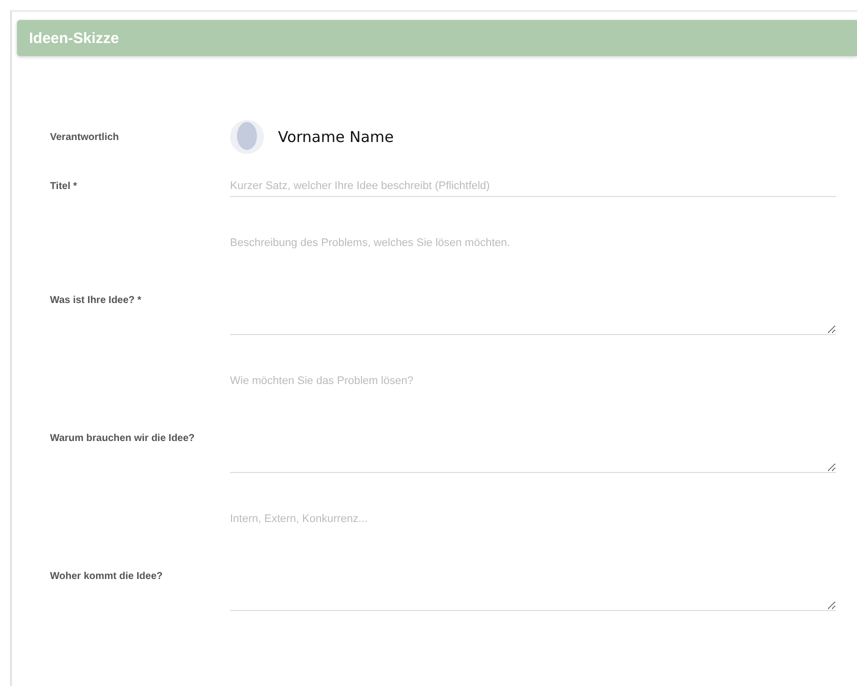 The height and width of the screenshot is (686, 857). Describe the element at coordinates (247, 137) in the screenshot. I see `avatar-icon` at that location.